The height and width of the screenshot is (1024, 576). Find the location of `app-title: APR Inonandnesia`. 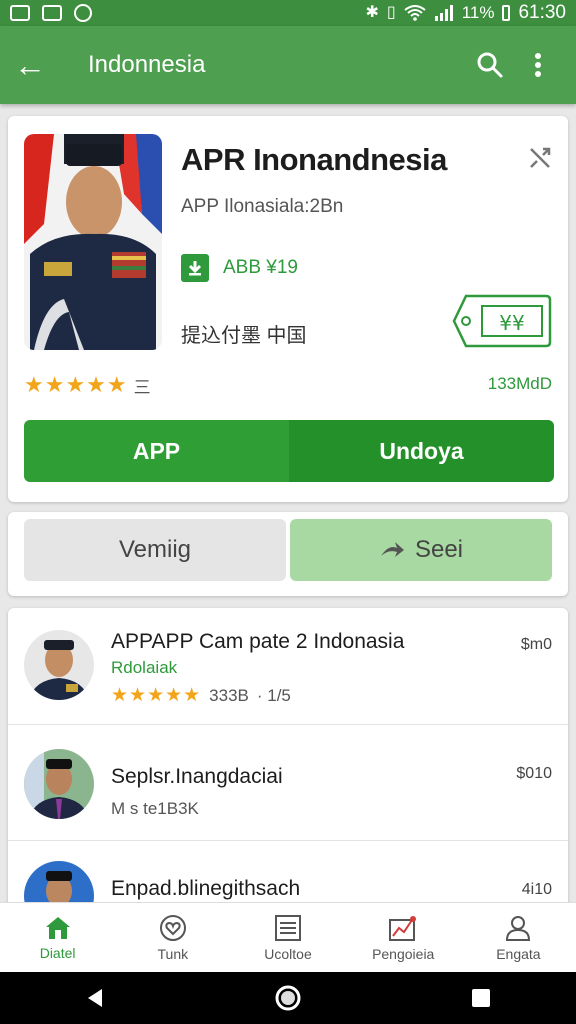

app-title: APR Inonandnesia is located at coordinates (314, 159).